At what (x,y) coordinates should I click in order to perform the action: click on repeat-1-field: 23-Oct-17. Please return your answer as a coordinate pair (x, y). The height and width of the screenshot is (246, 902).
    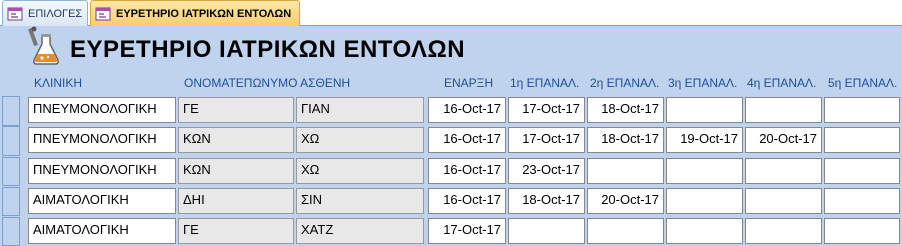
    Looking at the image, I should click on (546, 171).